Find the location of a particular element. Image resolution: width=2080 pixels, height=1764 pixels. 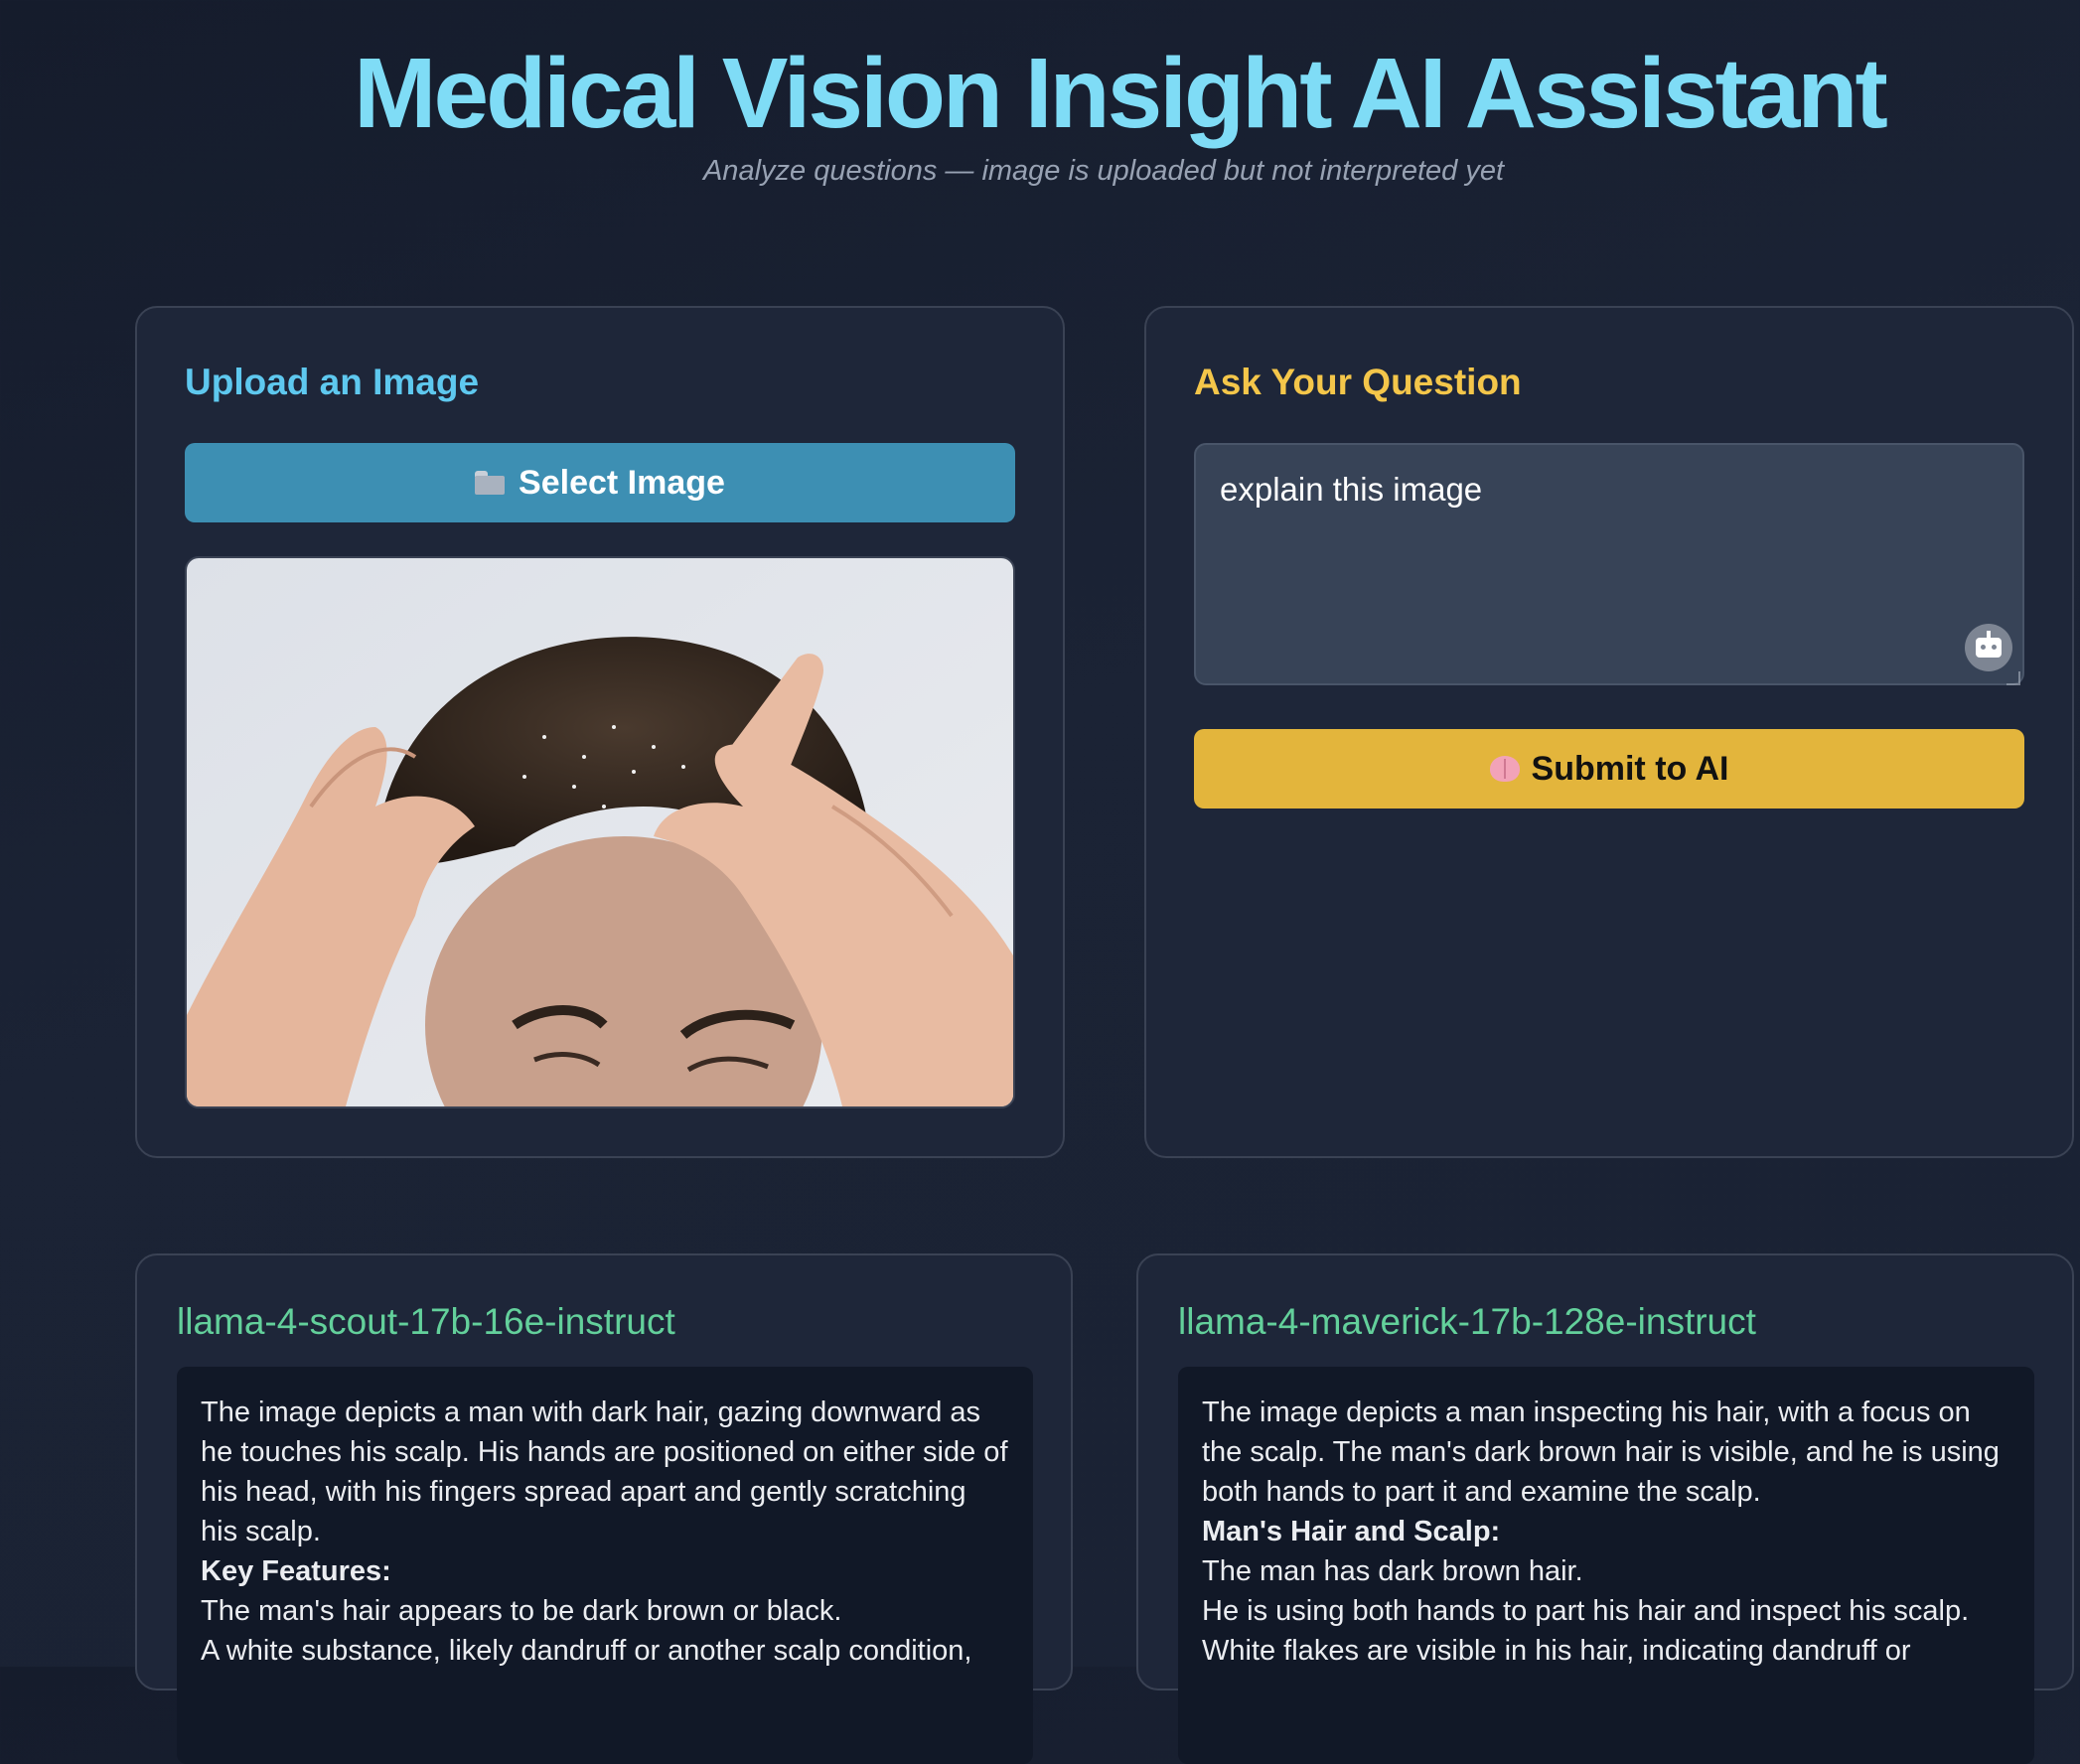

submit-to-ai-button: Submit to AI is located at coordinates (1609, 768).